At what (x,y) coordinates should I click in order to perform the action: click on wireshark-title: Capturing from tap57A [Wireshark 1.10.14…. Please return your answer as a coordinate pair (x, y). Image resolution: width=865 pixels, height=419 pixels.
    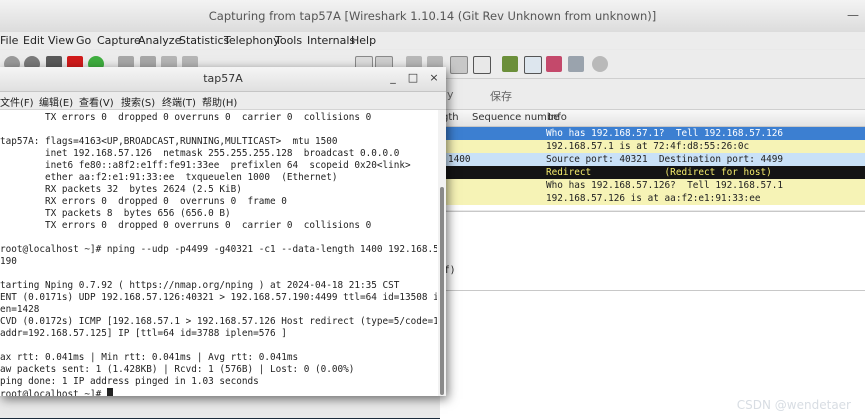
    Looking at the image, I should click on (432, 16).